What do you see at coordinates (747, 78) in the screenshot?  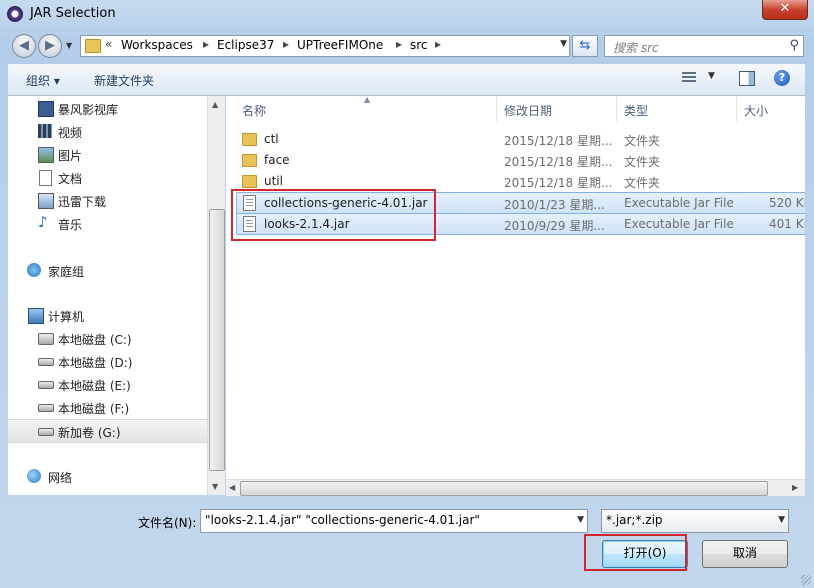 I see `preview-pane-icon` at bounding box center [747, 78].